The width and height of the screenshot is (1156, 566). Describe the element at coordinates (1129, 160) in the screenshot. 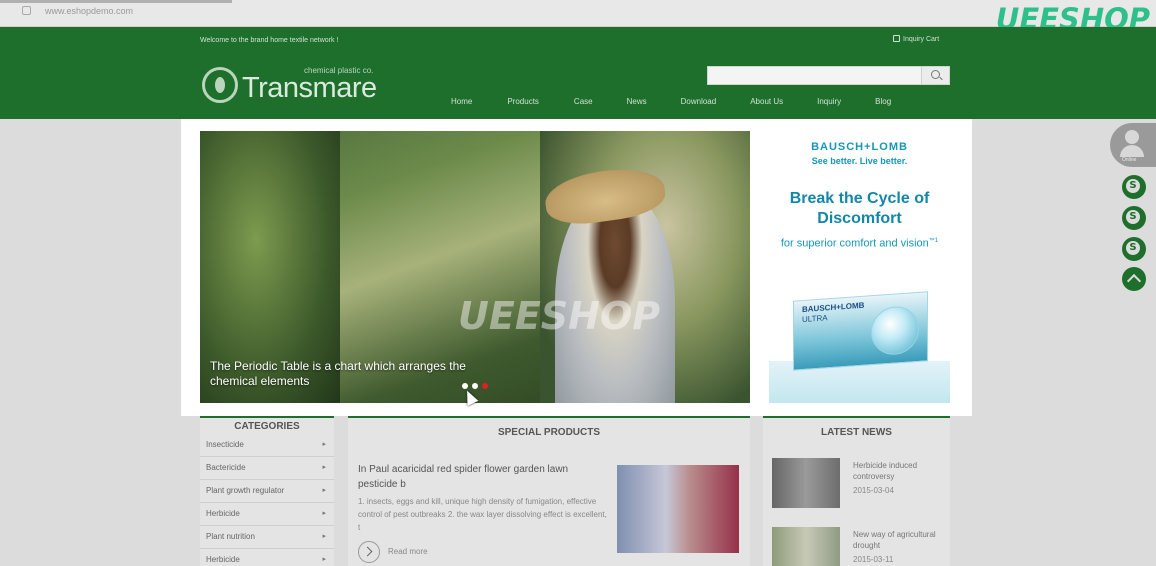

I see `avatar-label: Online` at that location.